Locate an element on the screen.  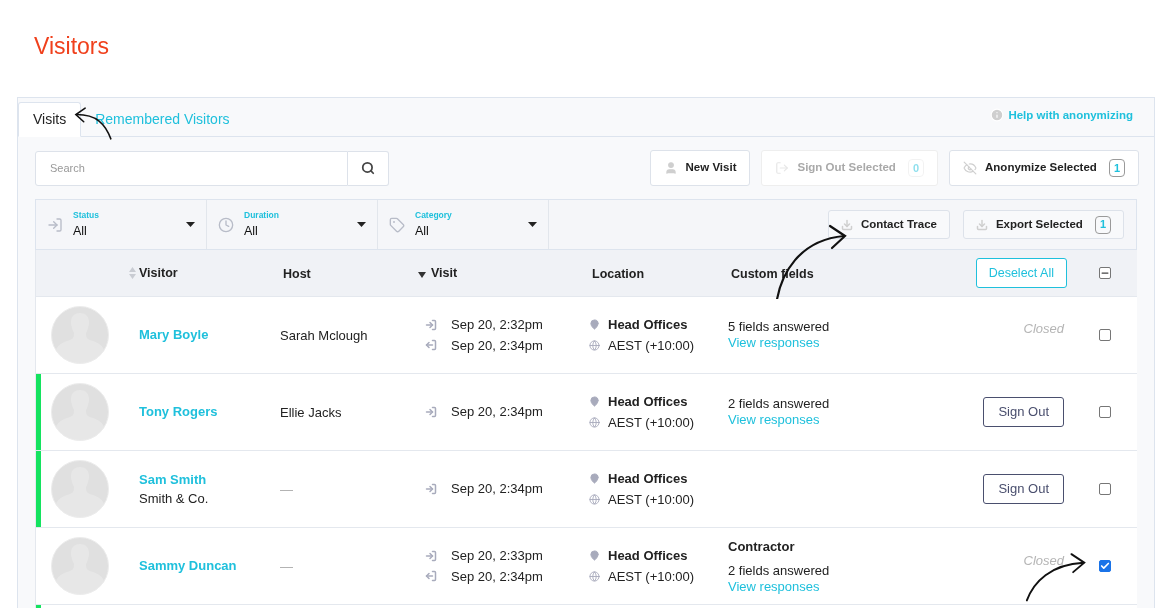
company-text: Smith & Co. is located at coordinates (174, 499).